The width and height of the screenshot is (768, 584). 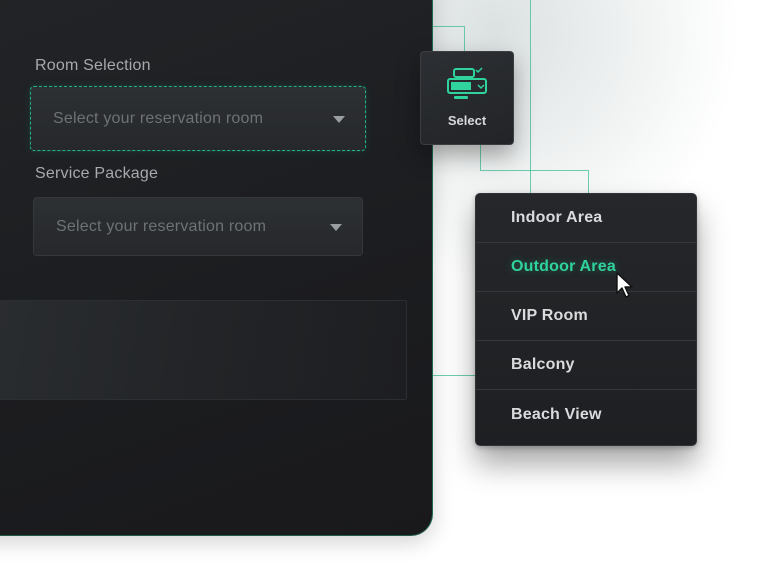 What do you see at coordinates (586, 365) in the screenshot?
I see `menu-item-balcony: Balcony` at bounding box center [586, 365].